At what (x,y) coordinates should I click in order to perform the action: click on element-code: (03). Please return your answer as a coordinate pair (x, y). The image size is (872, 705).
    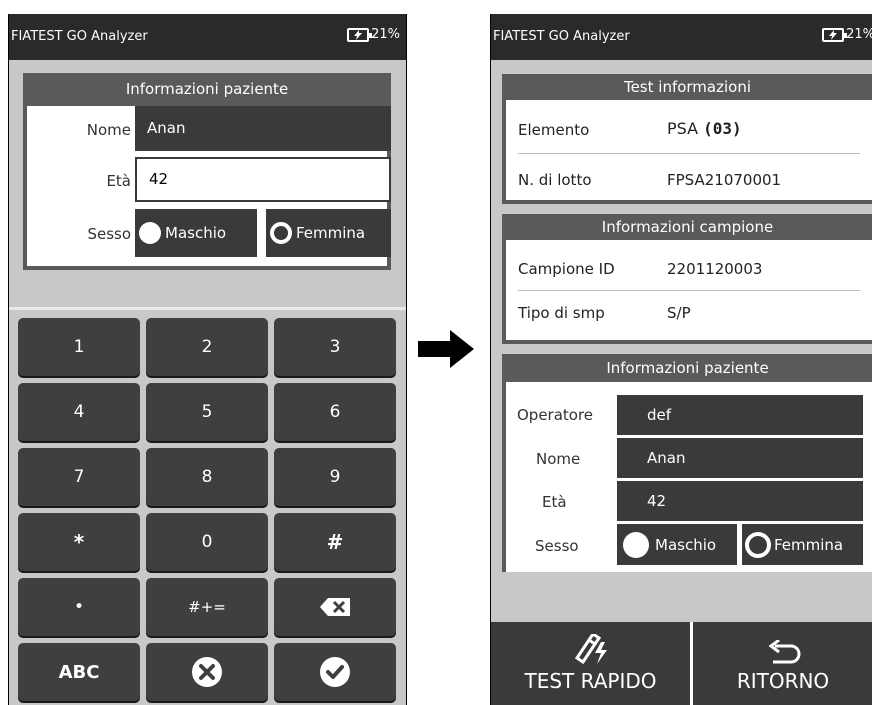
    Looking at the image, I should click on (722, 128).